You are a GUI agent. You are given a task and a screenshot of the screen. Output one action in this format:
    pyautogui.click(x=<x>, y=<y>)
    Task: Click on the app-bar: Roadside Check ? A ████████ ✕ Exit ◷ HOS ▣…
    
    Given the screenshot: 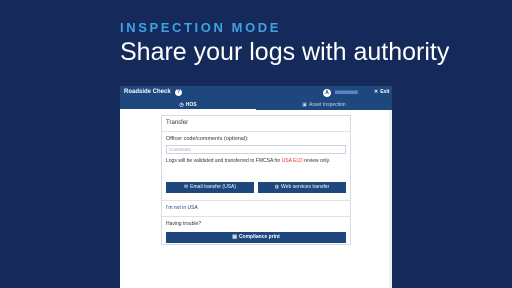 What is the action you would take?
    pyautogui.click(x=256, y=98)
    